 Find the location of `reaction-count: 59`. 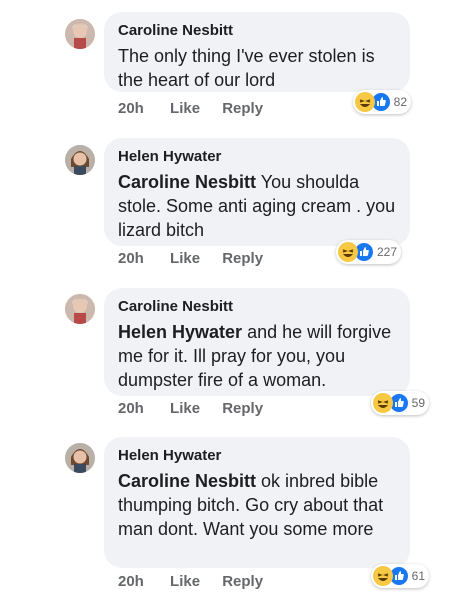

reaction-count: 59 is located at coordinates (418, 403).